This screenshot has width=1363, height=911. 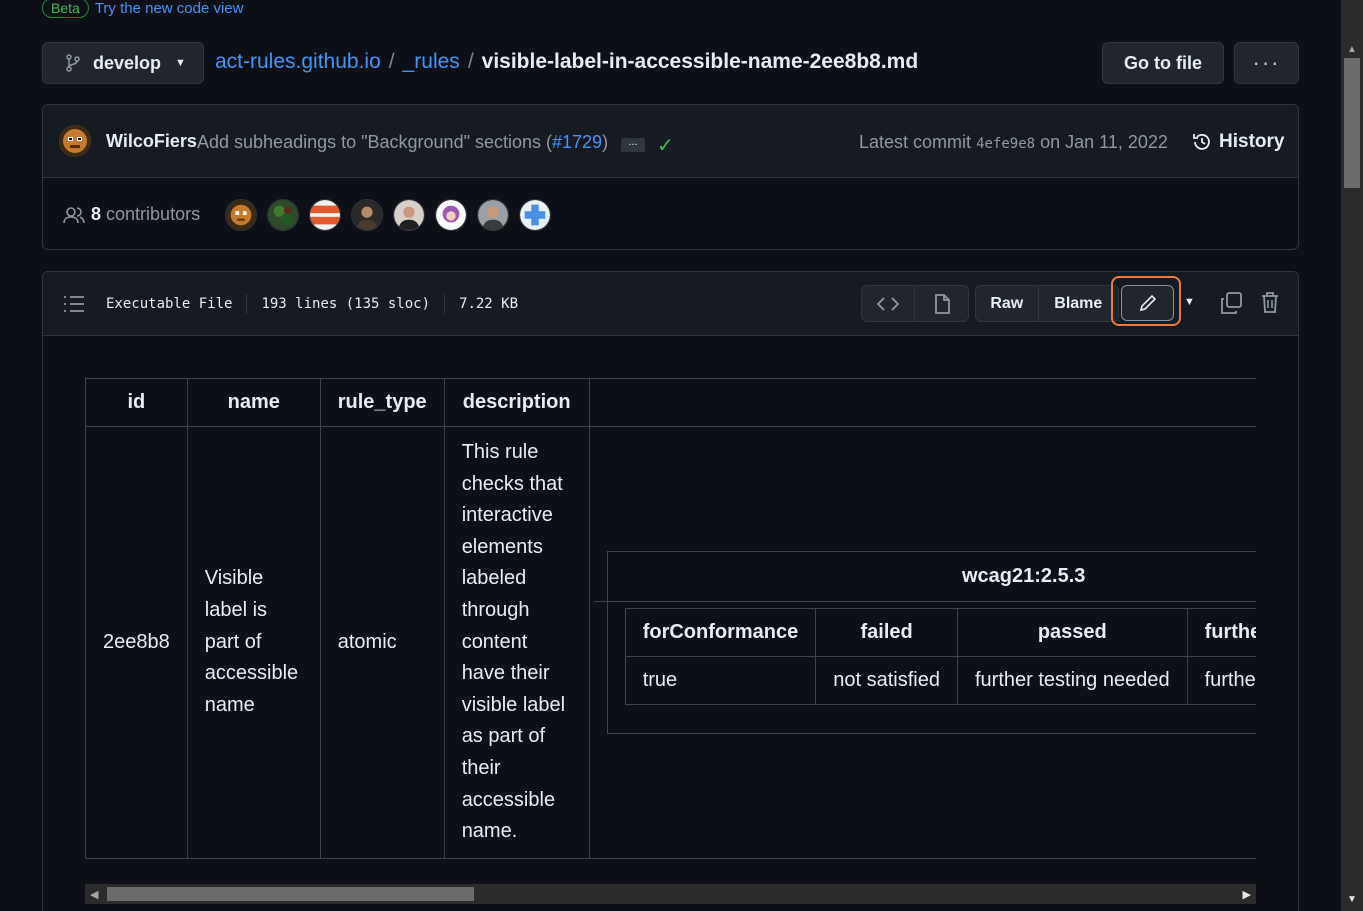 I want to click on file-size: 7.22 KB, so click(x=489, y=304).